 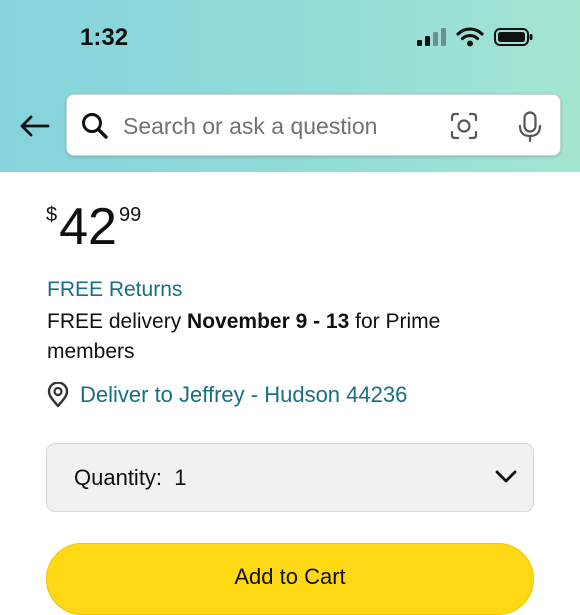 I want to click on quantity-label: Quantity:, so click(x=118, y=477).